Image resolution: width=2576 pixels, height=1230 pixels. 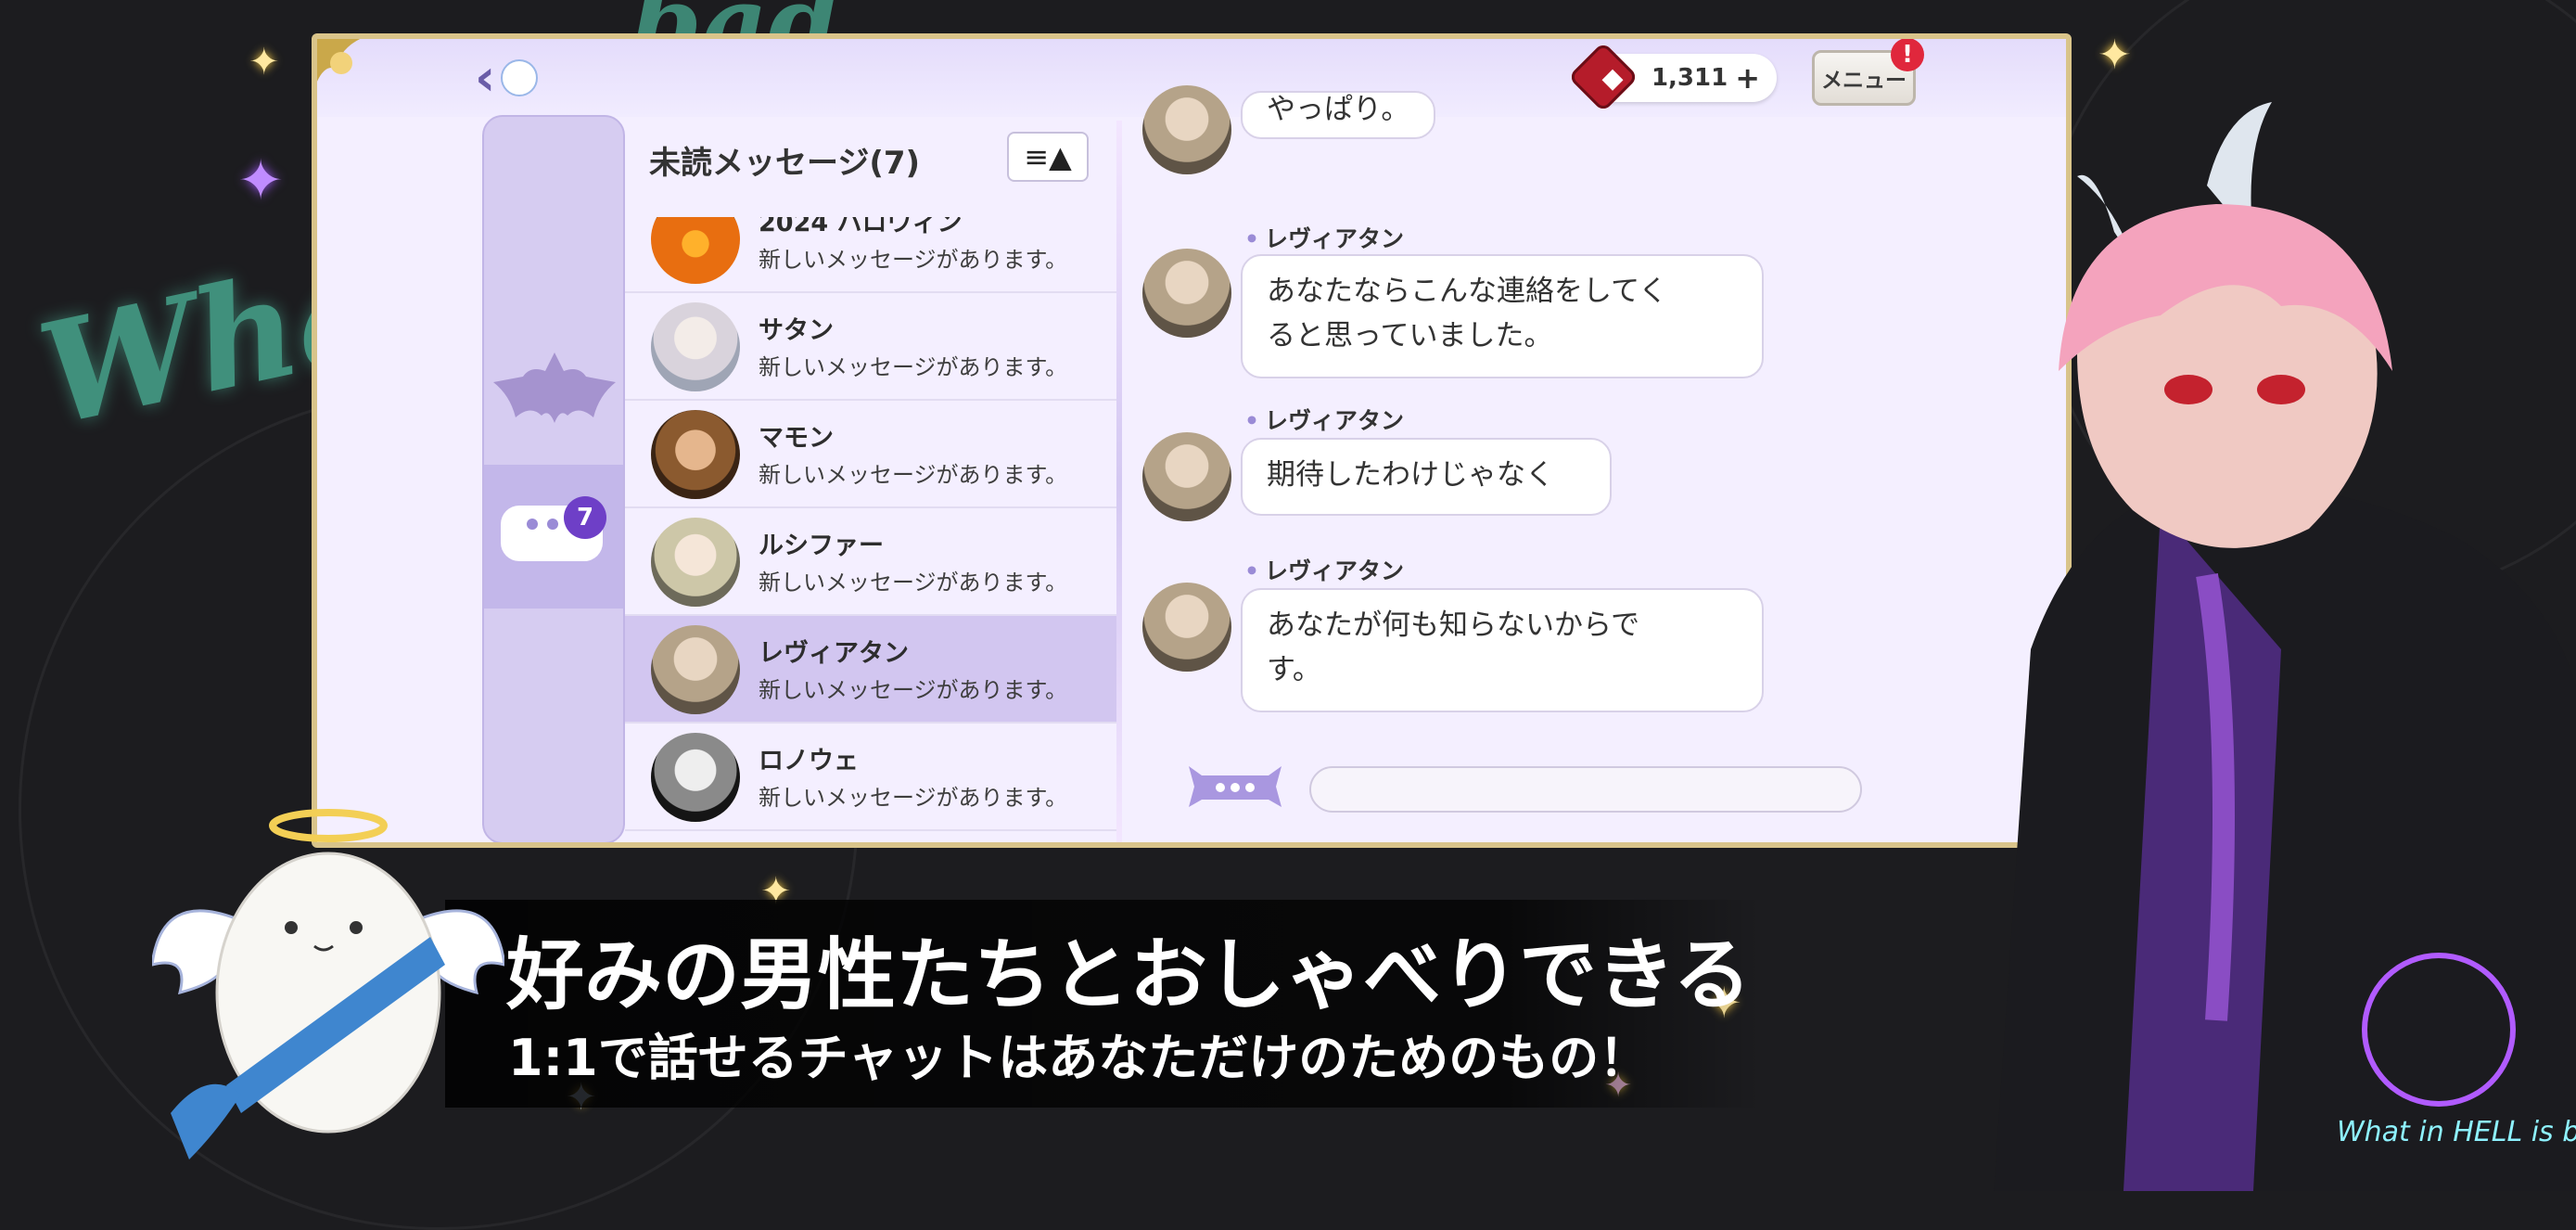 I want to click on list-item: 2024 ハロウィン 新しいメッセージがあります。, so click(x=870, y=255).